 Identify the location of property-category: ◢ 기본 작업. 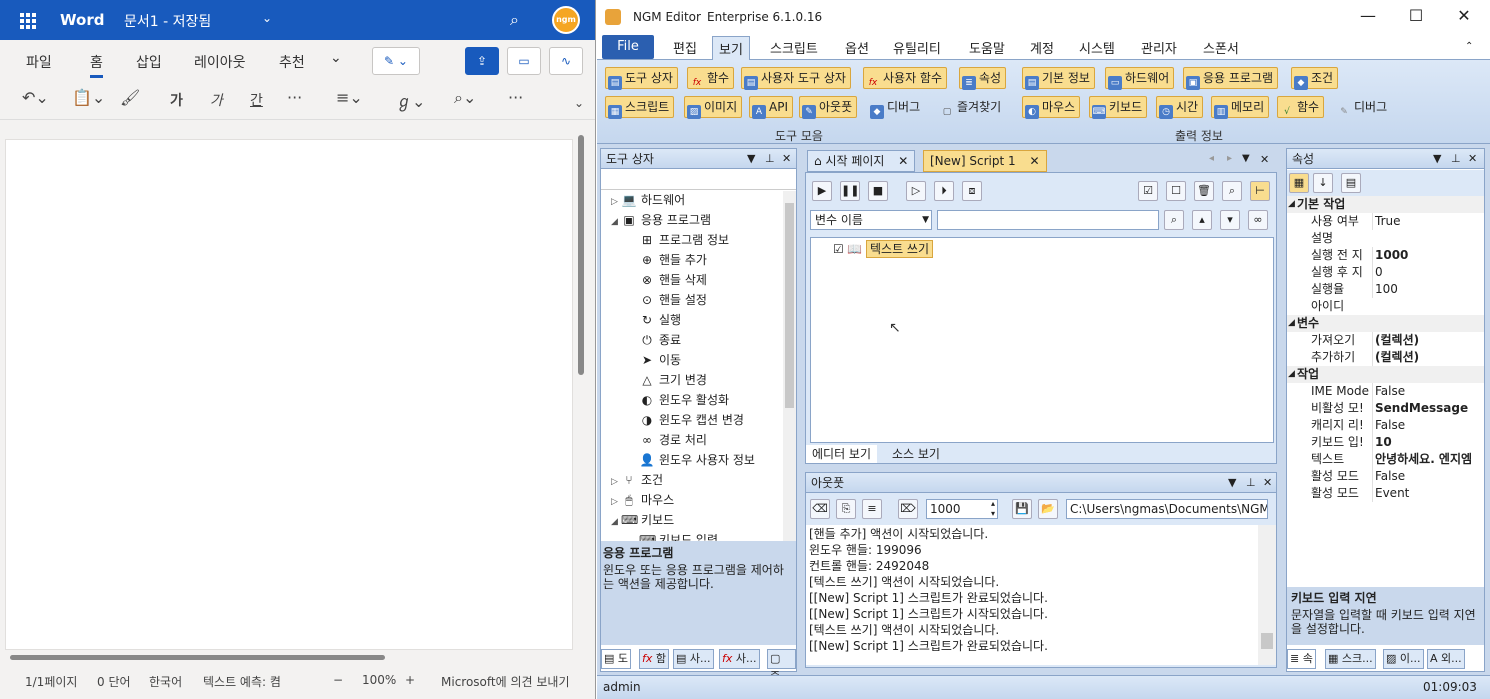
(1385, 204).